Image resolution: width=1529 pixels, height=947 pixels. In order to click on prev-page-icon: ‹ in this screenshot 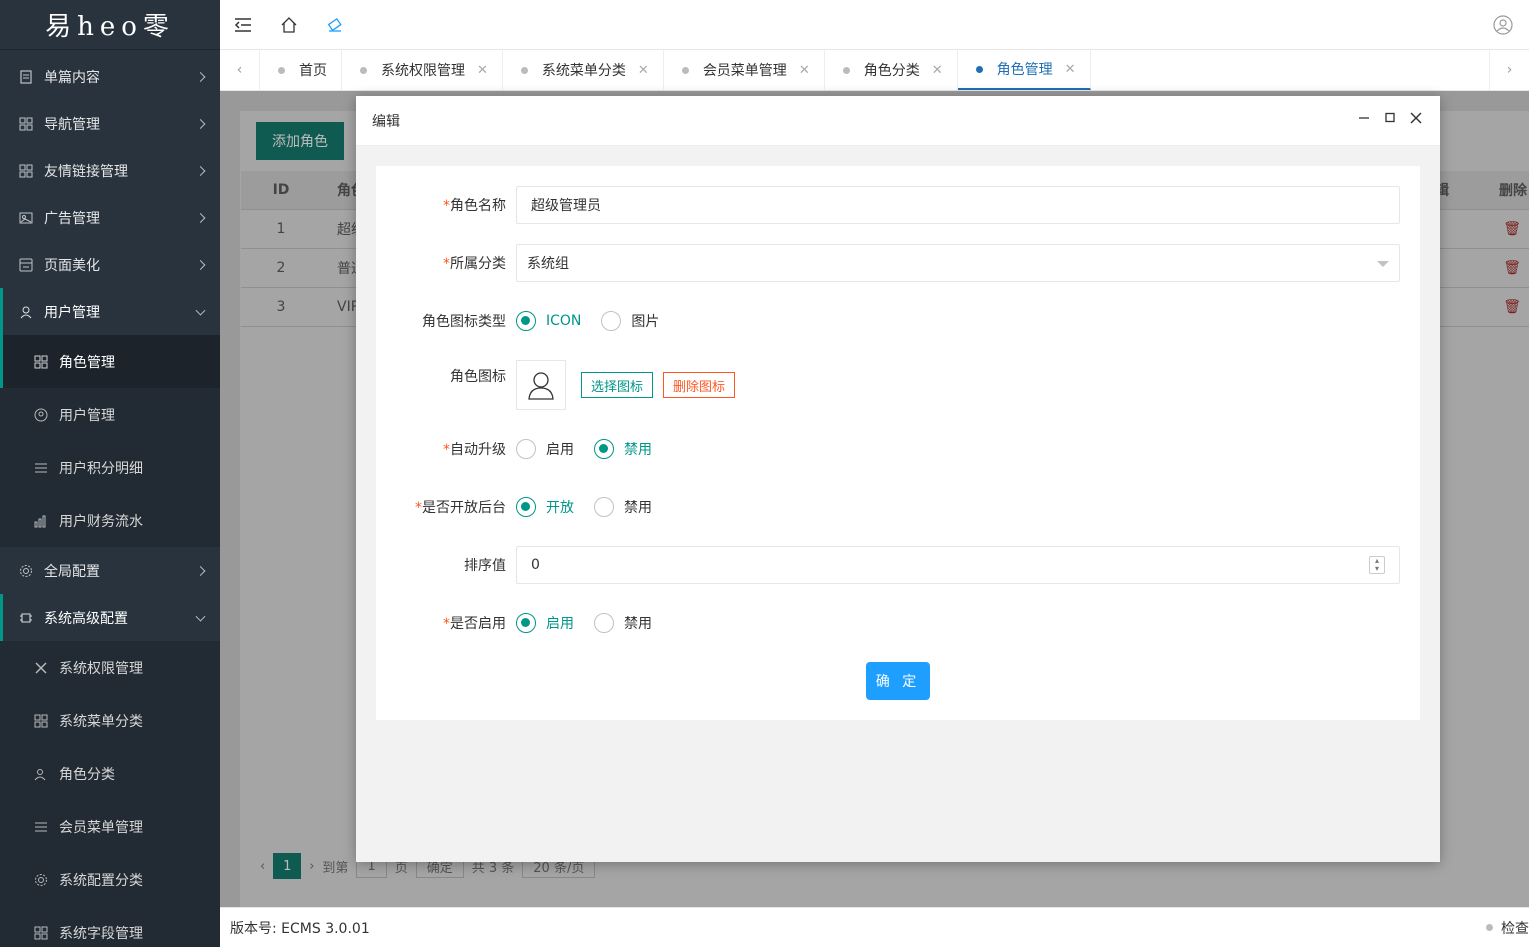, I will do `click(262, 866)`.